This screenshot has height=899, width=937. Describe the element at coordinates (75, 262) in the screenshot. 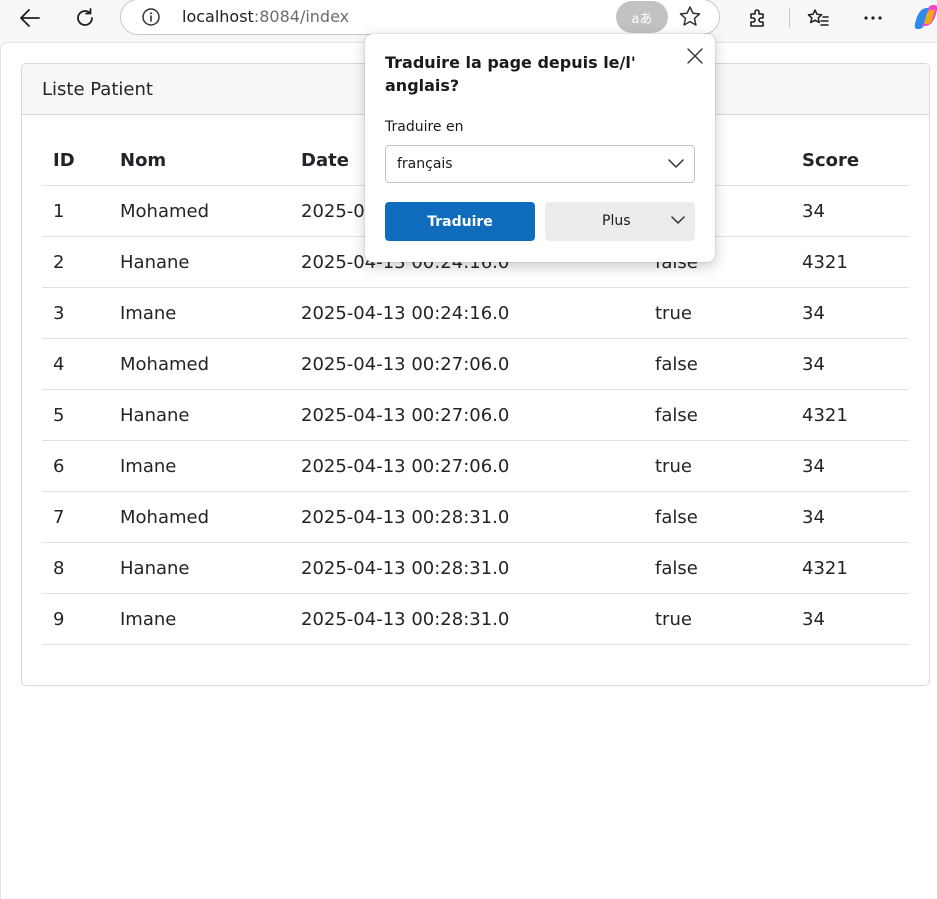

I see `cell-id: 2` at that location.